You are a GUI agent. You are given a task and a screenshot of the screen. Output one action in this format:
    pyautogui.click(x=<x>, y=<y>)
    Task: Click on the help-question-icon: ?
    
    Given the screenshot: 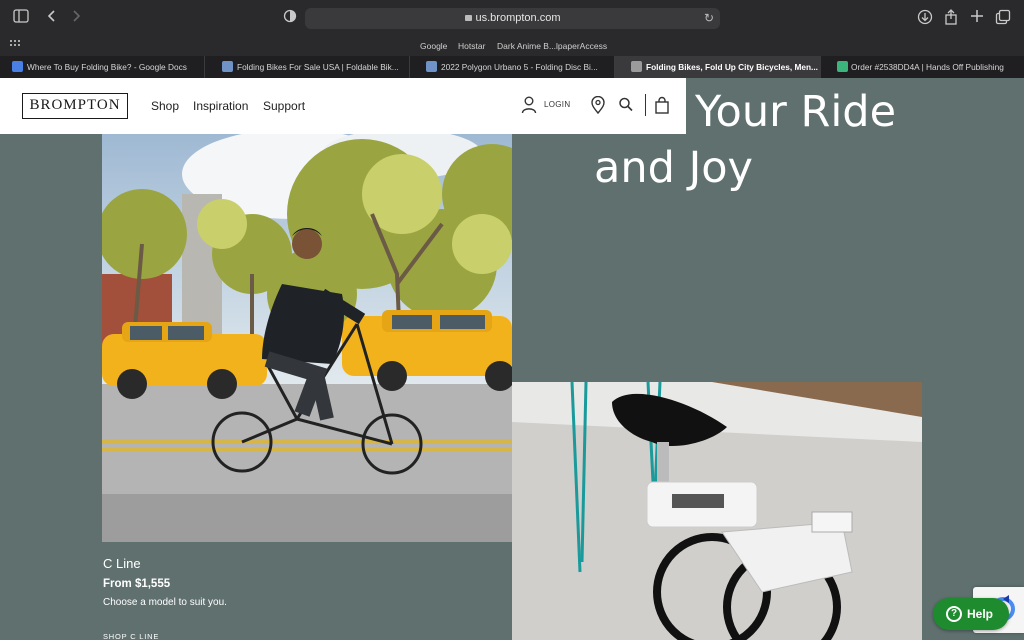 What is the action you would take?
    pyautogui.click(x=954, y=614)
    